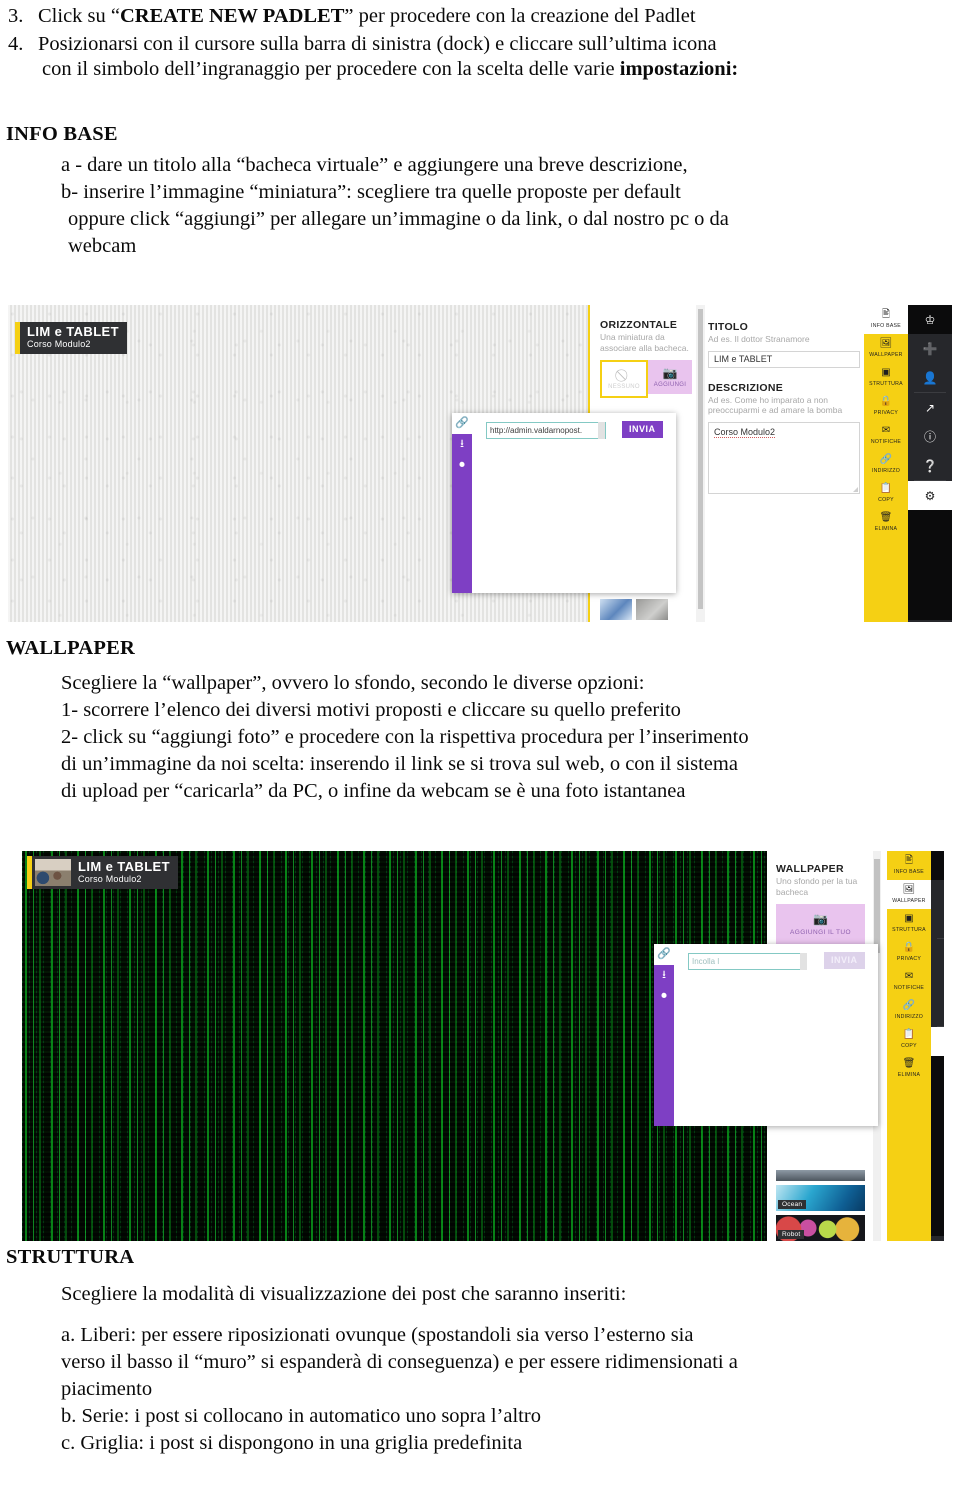 This screenshot has width=960, height=1507. I want to click on wallpaper-thumb-list: Ocean Robot, so click(820, 1203).